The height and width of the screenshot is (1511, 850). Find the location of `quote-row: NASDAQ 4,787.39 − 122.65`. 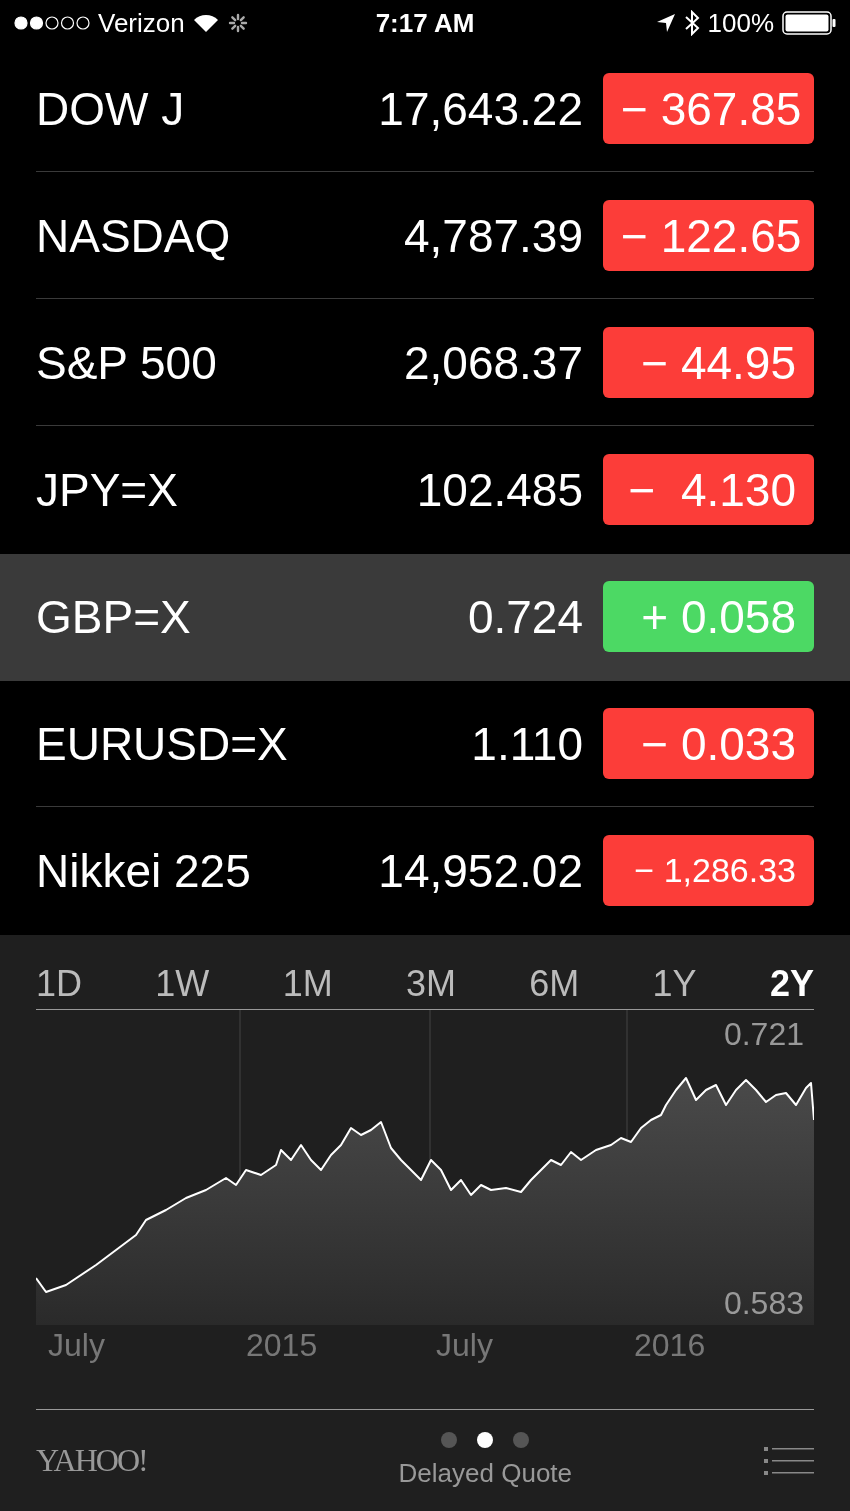

quote-row: NASDAQ 4,787.39 − 122.65 is located at coordinates (425, 236).